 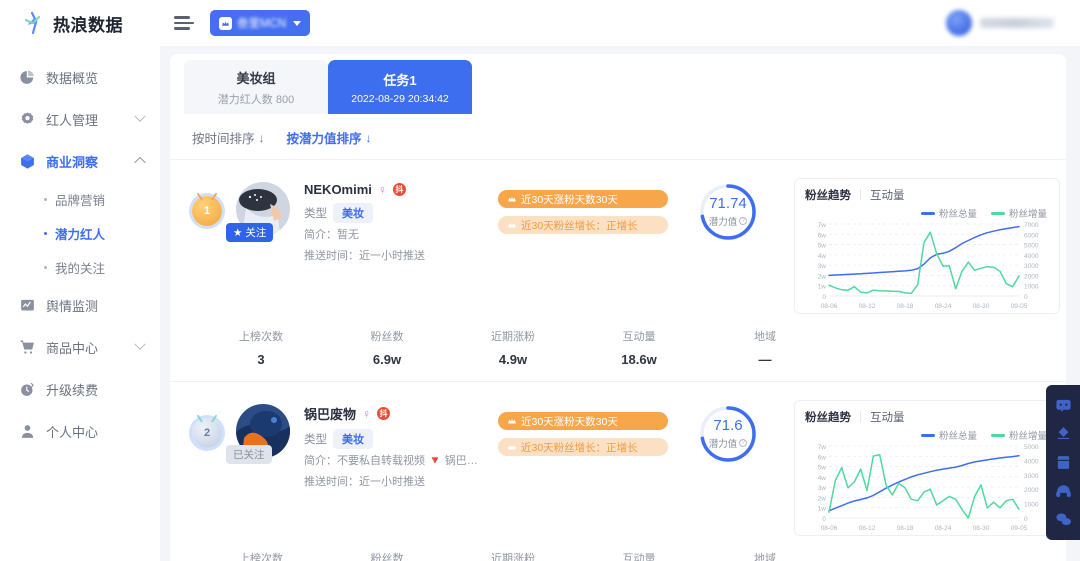 I want to click on stat-interaction: 互动量 18.6w, so click(x=639, y=347).